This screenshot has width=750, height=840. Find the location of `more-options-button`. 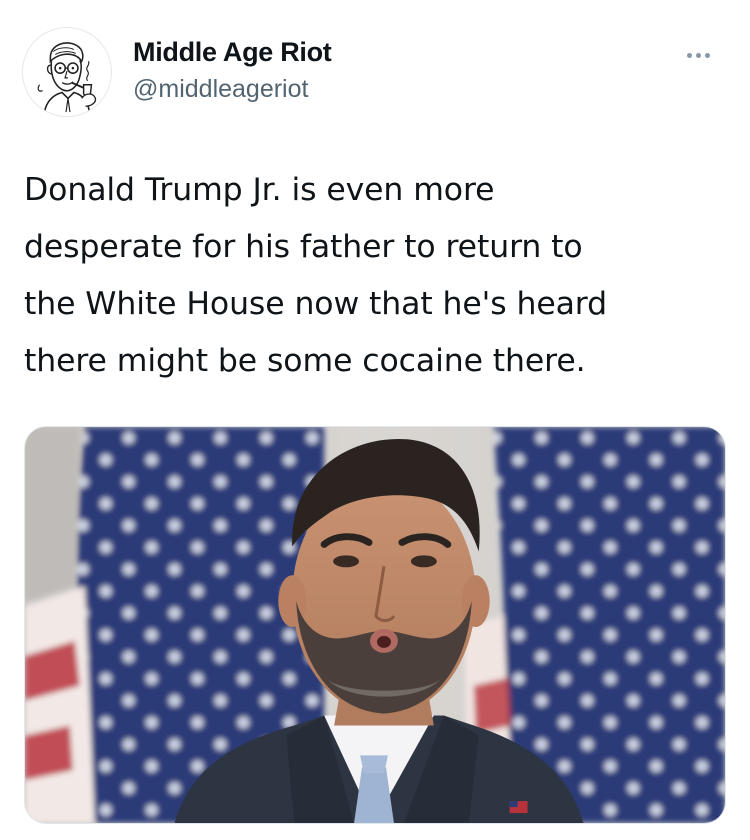

more-options-button is located at coordinates (698, 55).